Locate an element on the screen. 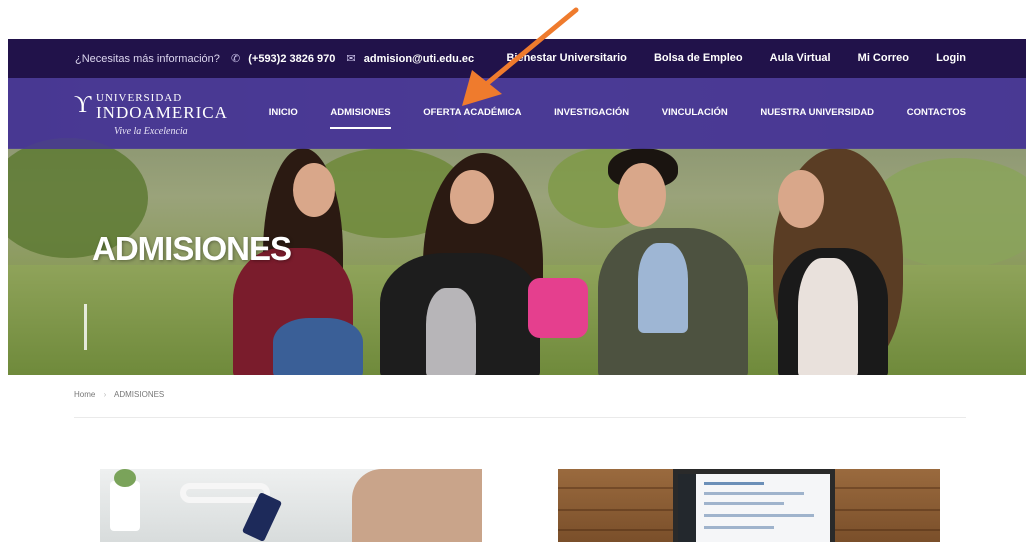 This screenshot has width=1026, height=542. breadcrumb: Home › ADMISIONES is located at coordinates (119, 394).